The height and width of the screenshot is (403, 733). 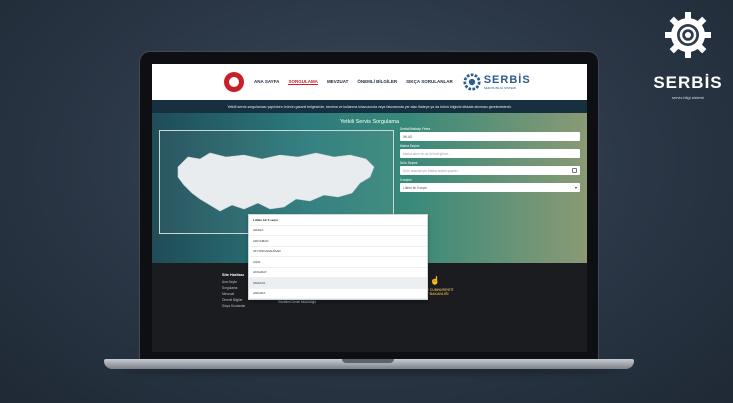 What do you see at coordinates (233, 288) in the screenshot?
I see `footer-link: Sorgulama` at bounding box center [233, 288].